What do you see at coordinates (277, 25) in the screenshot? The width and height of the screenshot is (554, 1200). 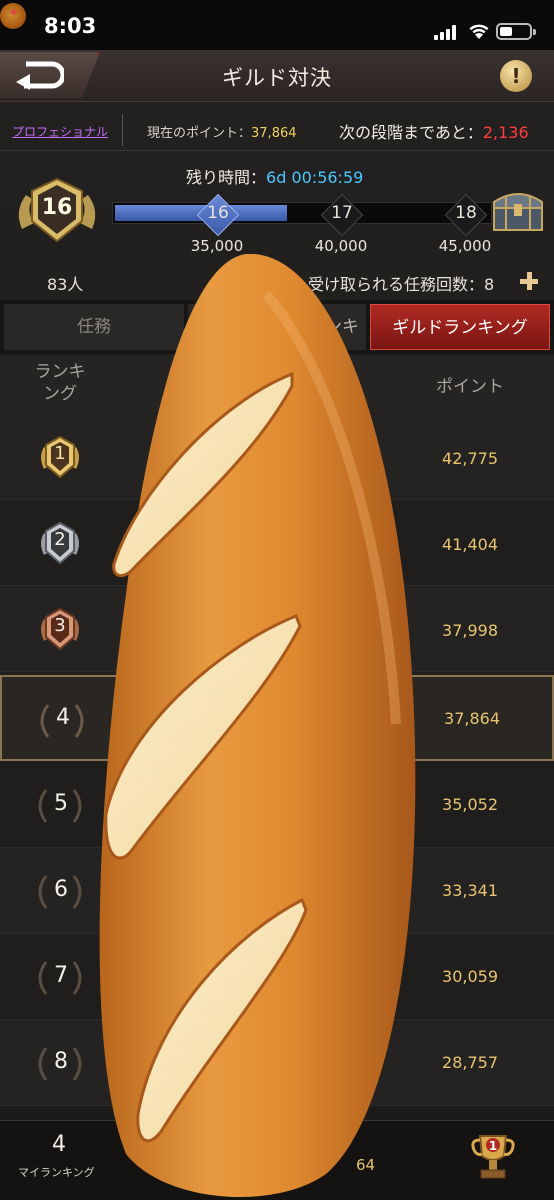 I see `status-bar: 8:03` at bounding box center [277, 25].